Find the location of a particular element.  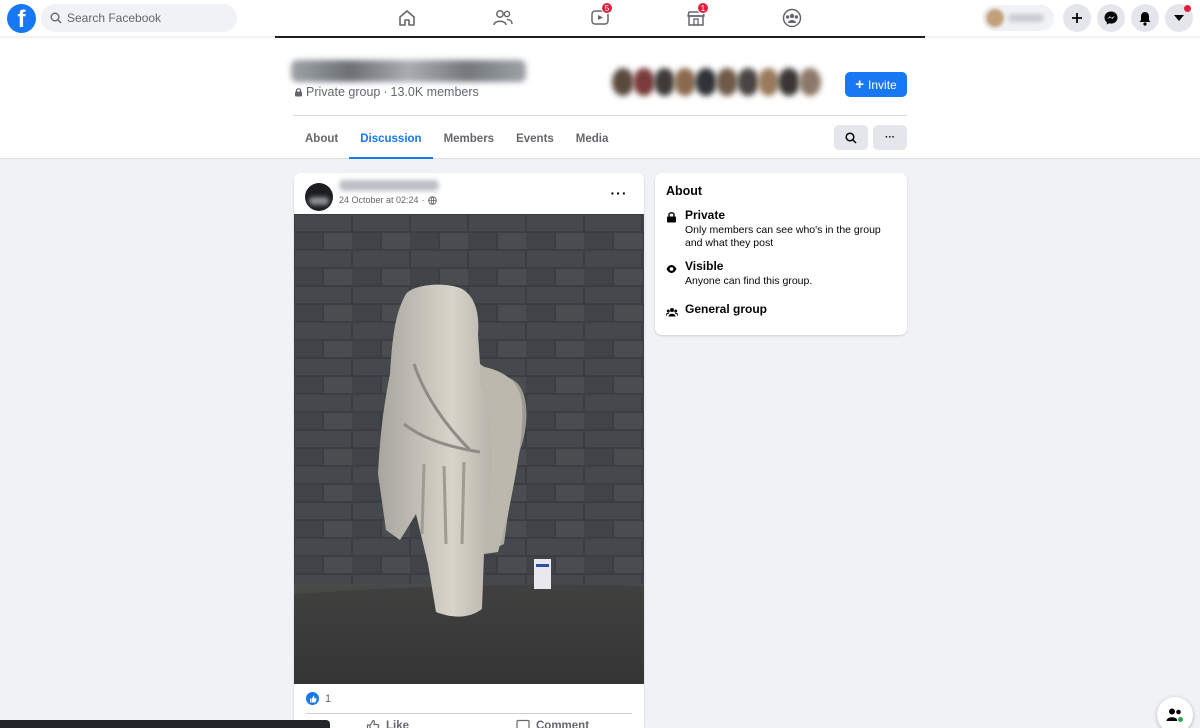

more-icon: ··· is located at coordinates (890, 137).